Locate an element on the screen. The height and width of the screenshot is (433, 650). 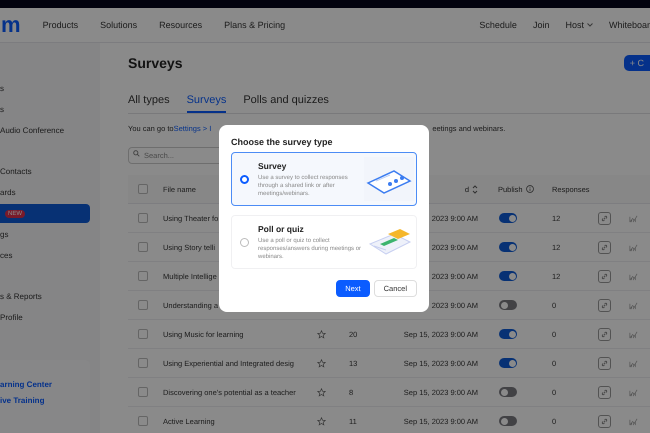
sidebar-item: Audio Conference is located at coordinates (45, 130).